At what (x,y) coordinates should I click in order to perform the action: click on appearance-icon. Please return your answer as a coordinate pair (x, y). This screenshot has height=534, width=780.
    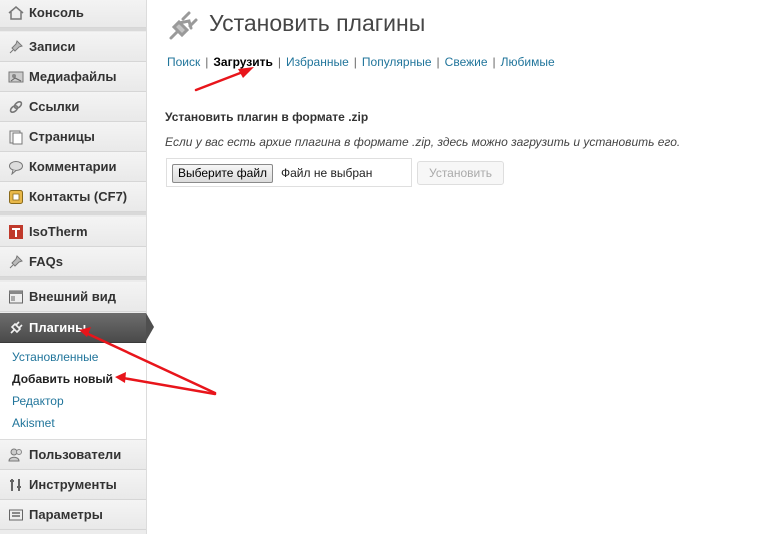
    Looking at the image, I should click on (16, 297).